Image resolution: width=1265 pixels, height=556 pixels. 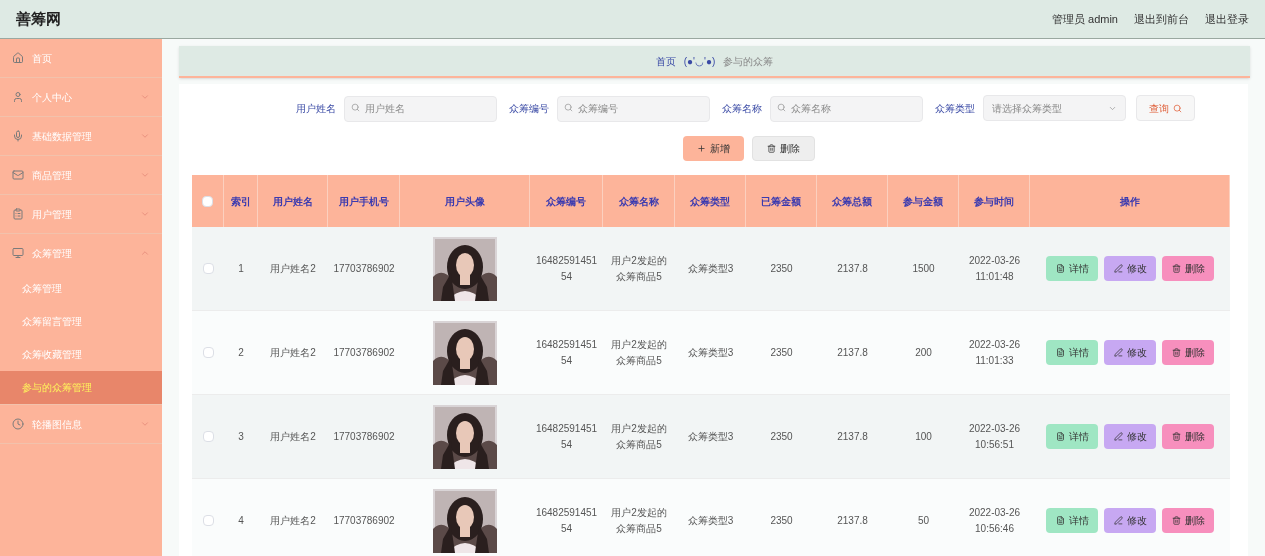 What do you see at coordinates (18, 175) in the screenshot?
I see `envelope-icon` at bounding box center [18, 175].